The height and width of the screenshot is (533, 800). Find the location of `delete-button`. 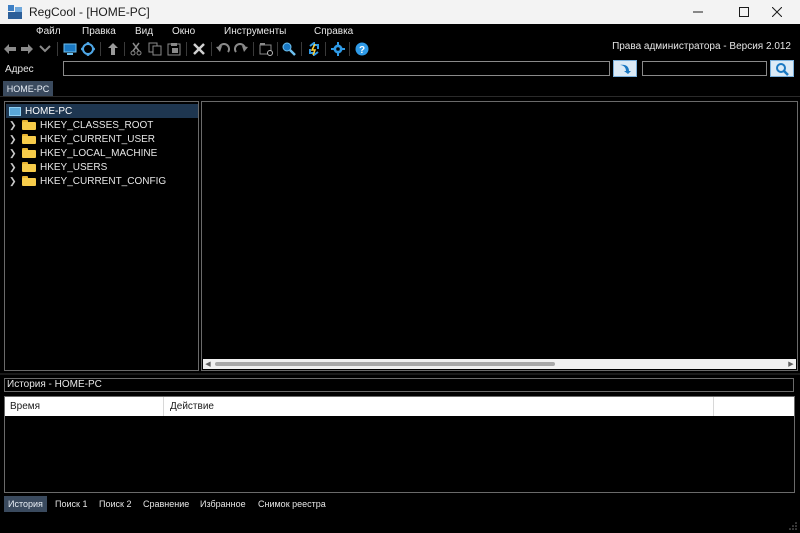

delete-button is located at coordinates (199, 49).